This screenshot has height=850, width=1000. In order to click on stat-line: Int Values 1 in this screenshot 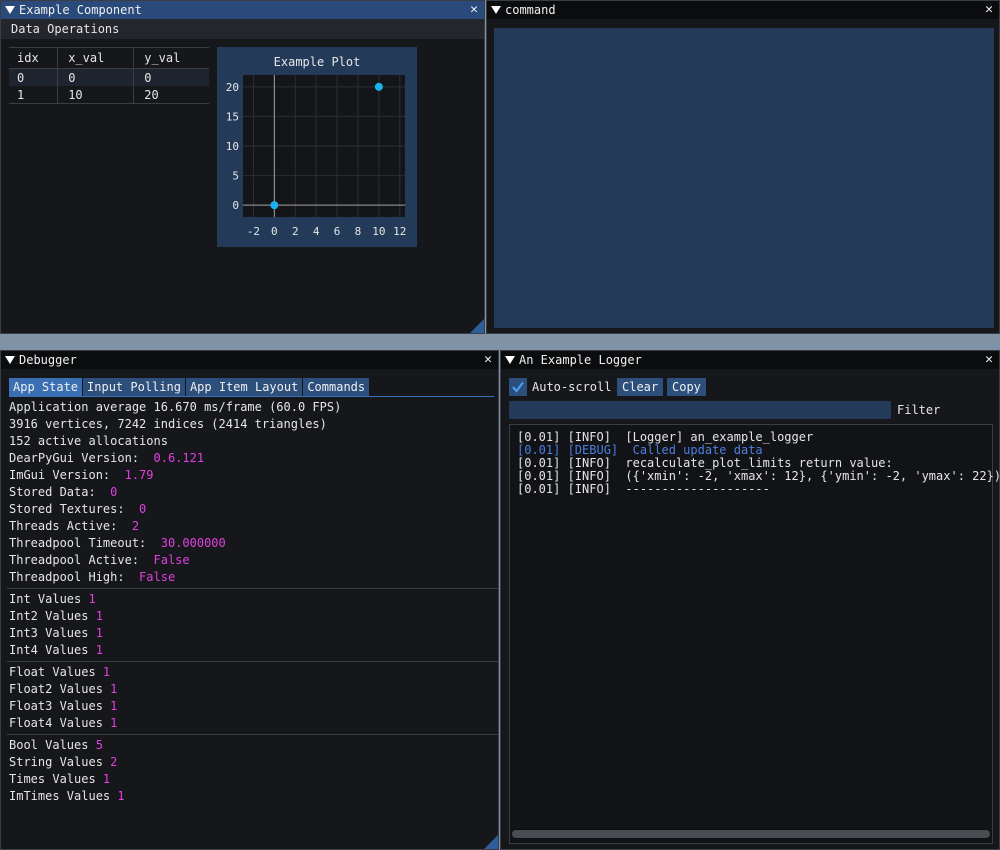, I will do `click(251, 599)`.